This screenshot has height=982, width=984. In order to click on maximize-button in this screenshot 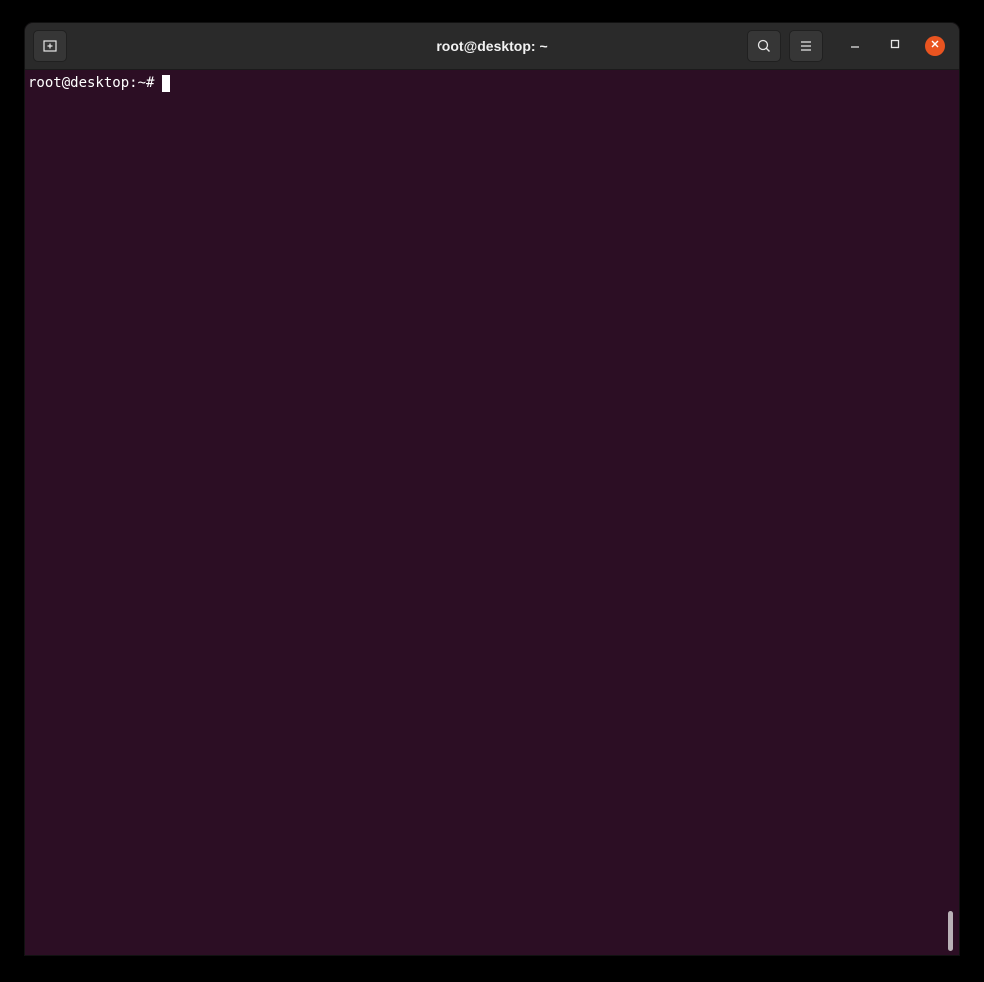, I will do `click(895, 46)`.